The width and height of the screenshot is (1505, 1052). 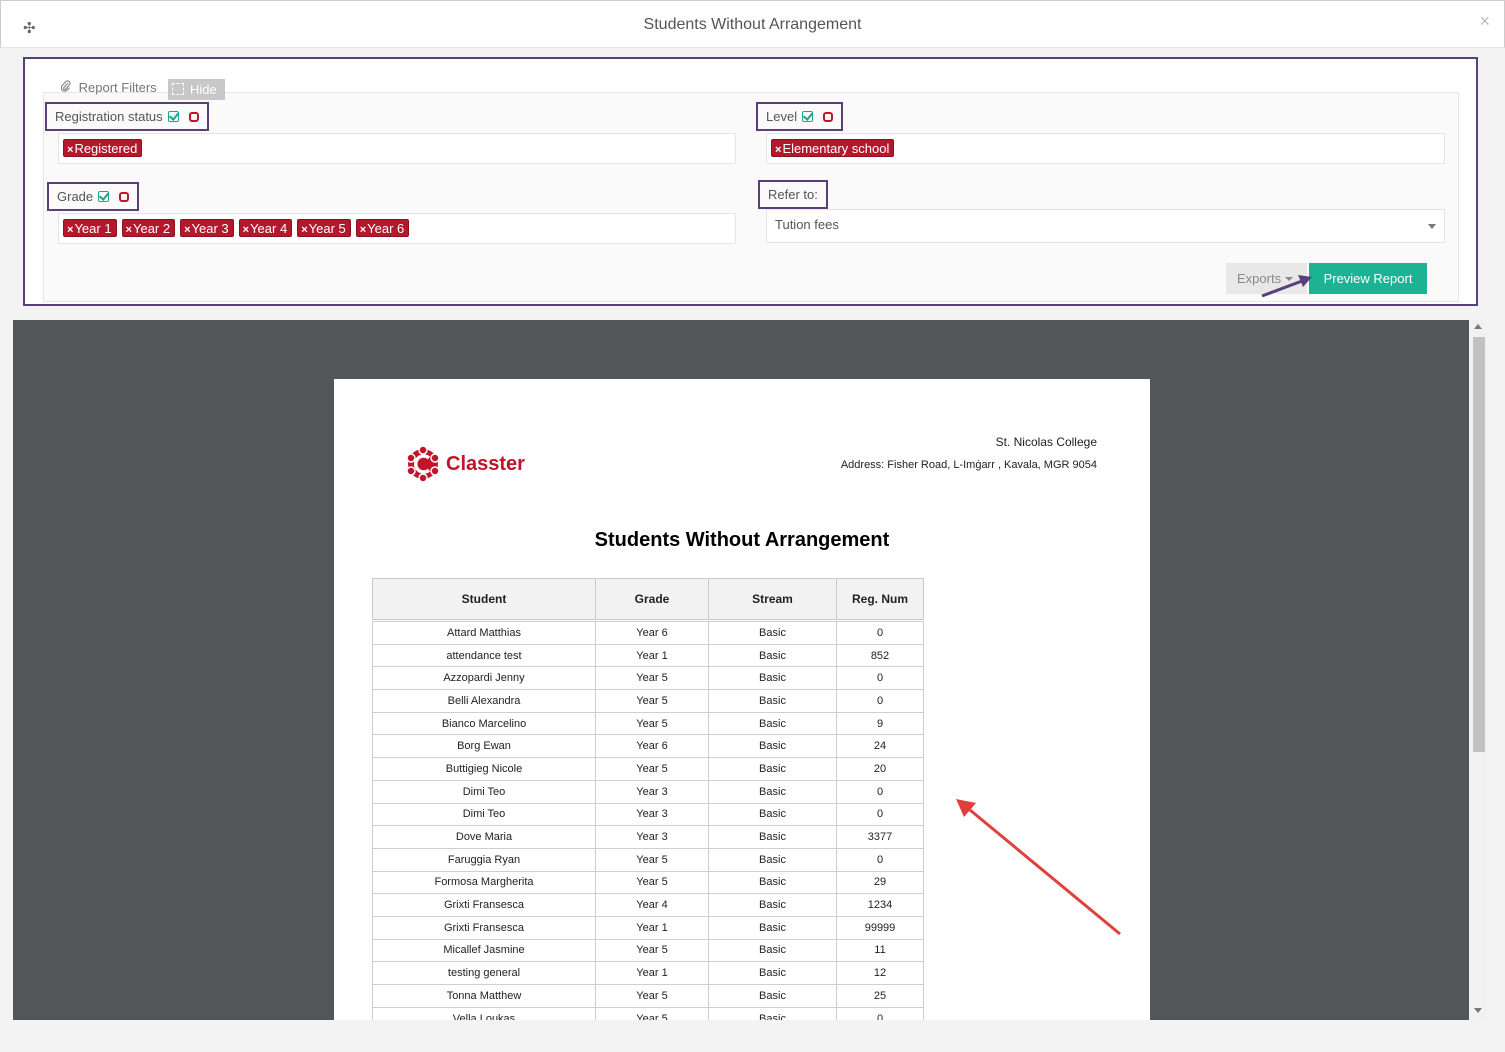 What do you see at coordinates (880, 905) in the screenshot?
I see `table-cell: 1234` at bounding box center [880, 905].